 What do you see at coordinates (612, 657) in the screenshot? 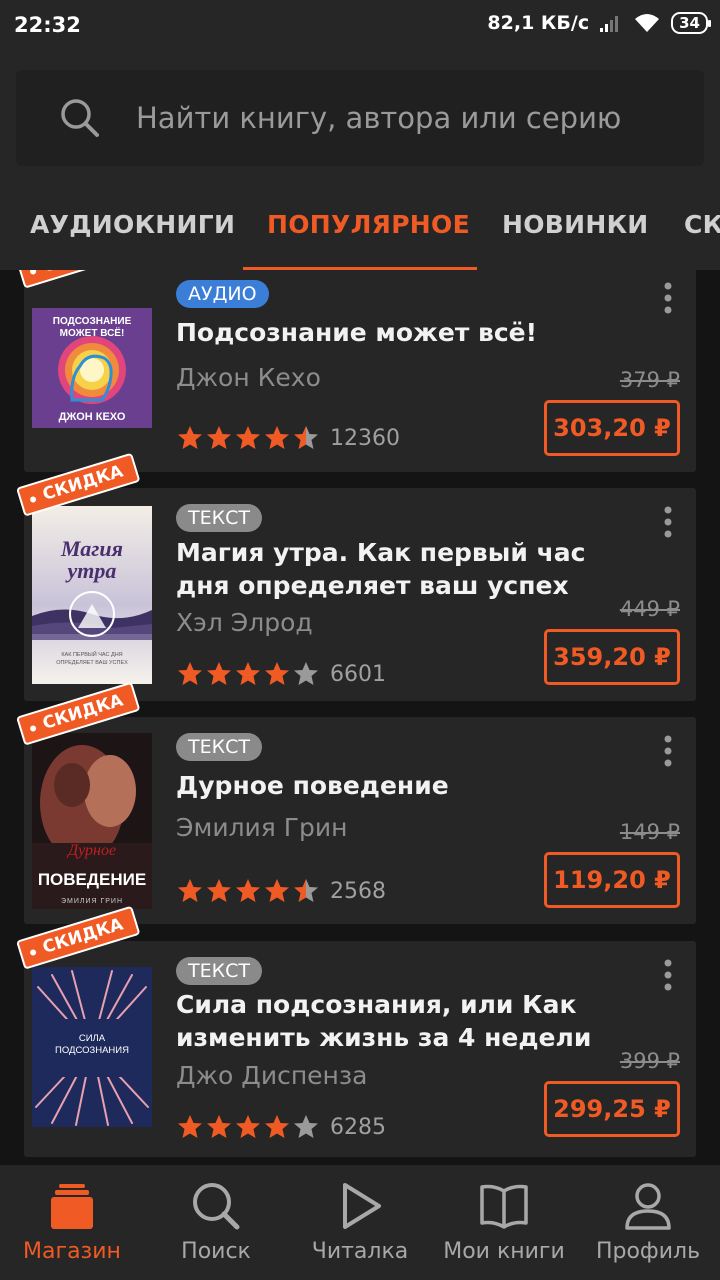
I see `buy-price-button: 359,20 ₽` at bounding box center [612, 657].